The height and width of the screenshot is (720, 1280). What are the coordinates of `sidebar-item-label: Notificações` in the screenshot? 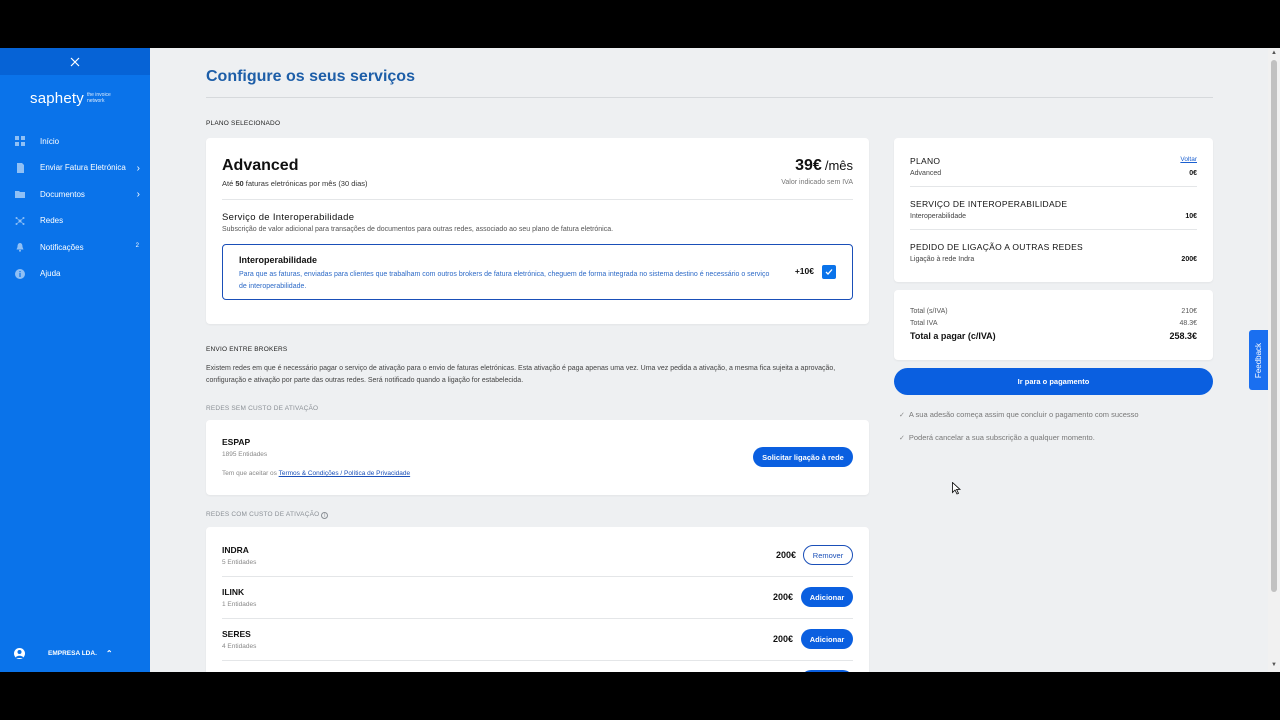 It's located at (62, 247).